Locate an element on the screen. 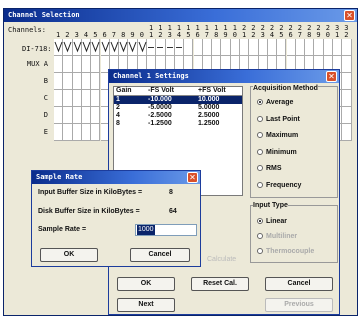 The width and height of the screenshot is (360, 319). gain-table-cell: 2 is located at coordinates (118, 107).